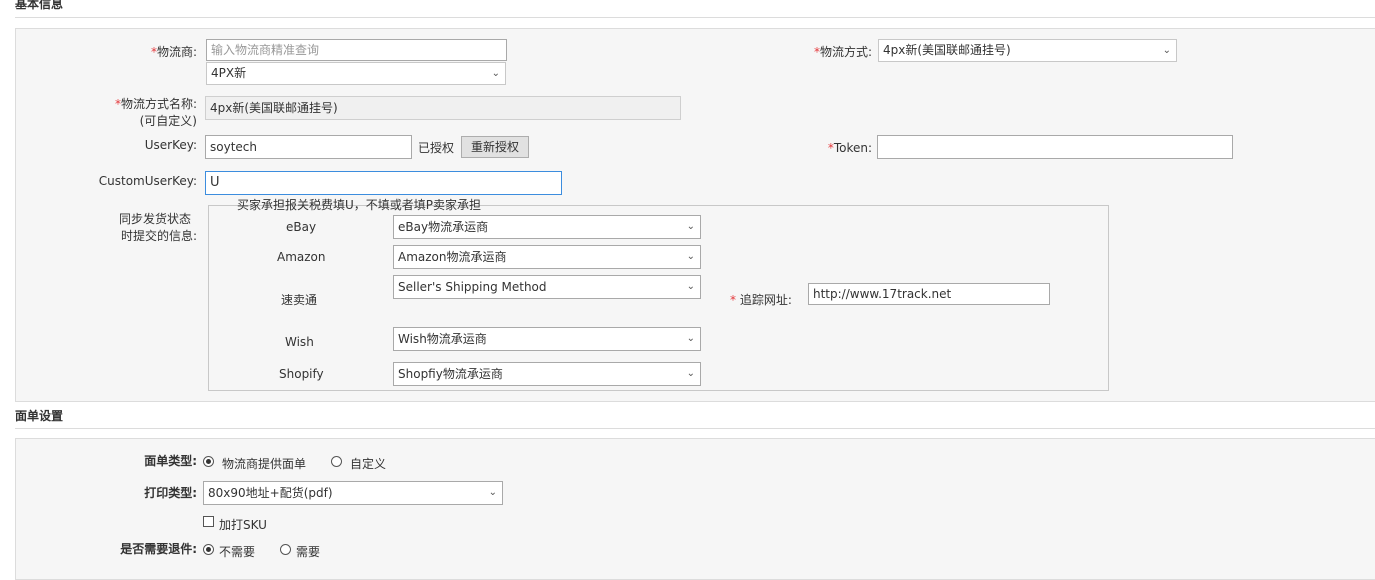 This screenshot has width=1375, height=580. Describe the element at coordinates (168, 121) in the screenshot. I see `method-name-sublabel: (可自定义)` at that location.